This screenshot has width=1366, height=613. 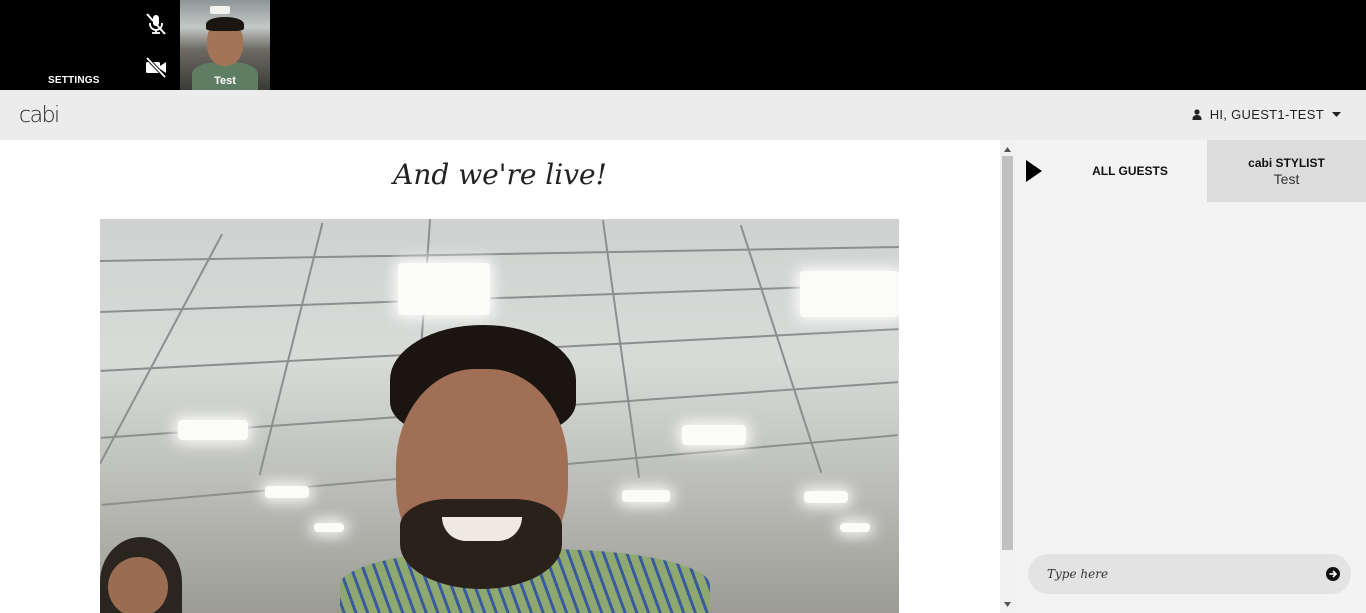 I want to click on tab-cabi-stylist: cabi STYLIST Test, so click(x=1286, y=171).